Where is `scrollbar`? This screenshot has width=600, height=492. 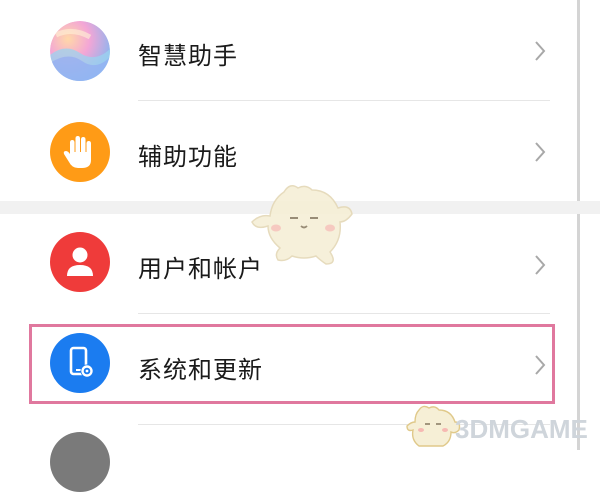 scrollbar is located at coordinates (578, 225).